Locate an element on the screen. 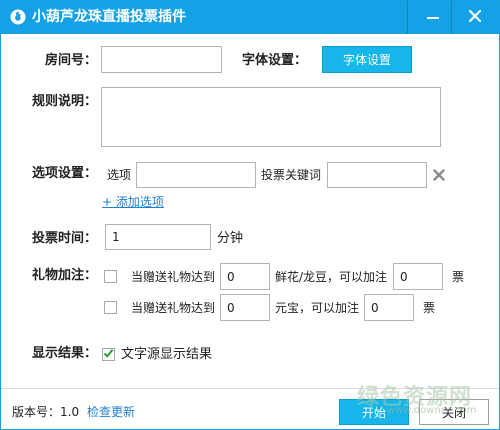 The width and height of the screenshot is (500, 430). rules-label: 规则说明： is located at coordinates (65, 101).